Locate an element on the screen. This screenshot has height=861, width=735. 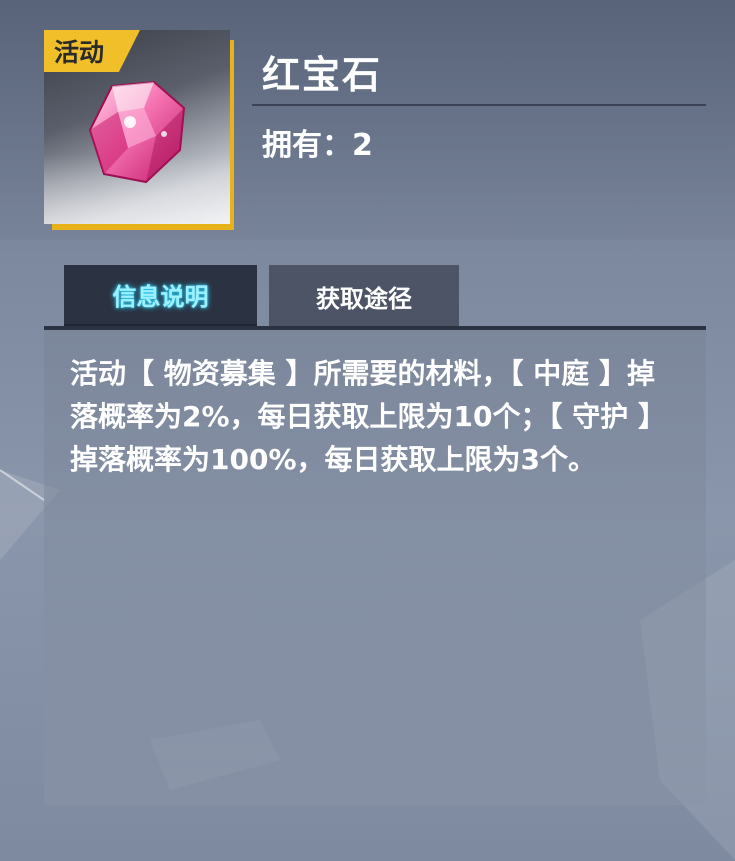
item-card: 活动 is located at coordinates (139, 130).